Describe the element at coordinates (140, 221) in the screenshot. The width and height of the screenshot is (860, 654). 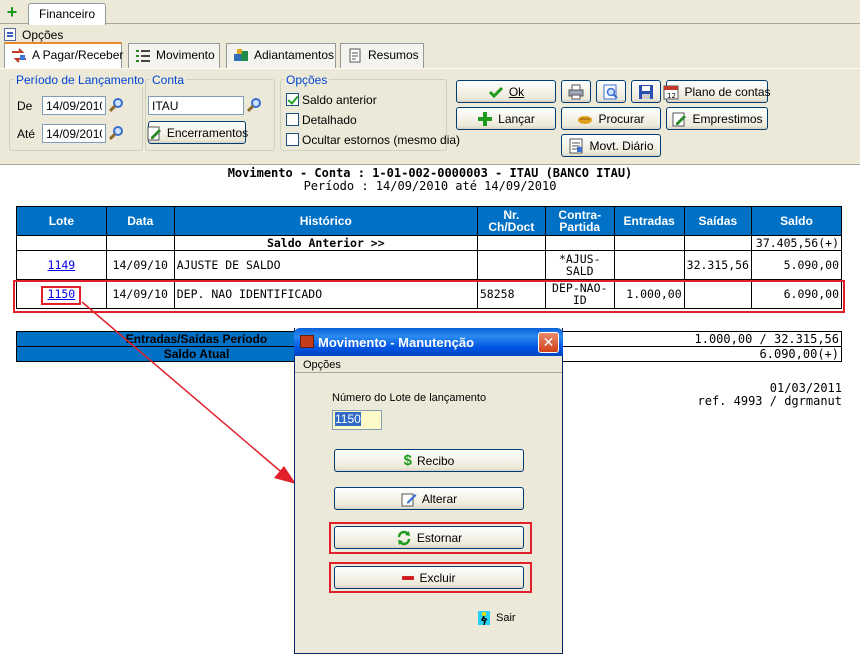
I see `col-data: Data` at that location.